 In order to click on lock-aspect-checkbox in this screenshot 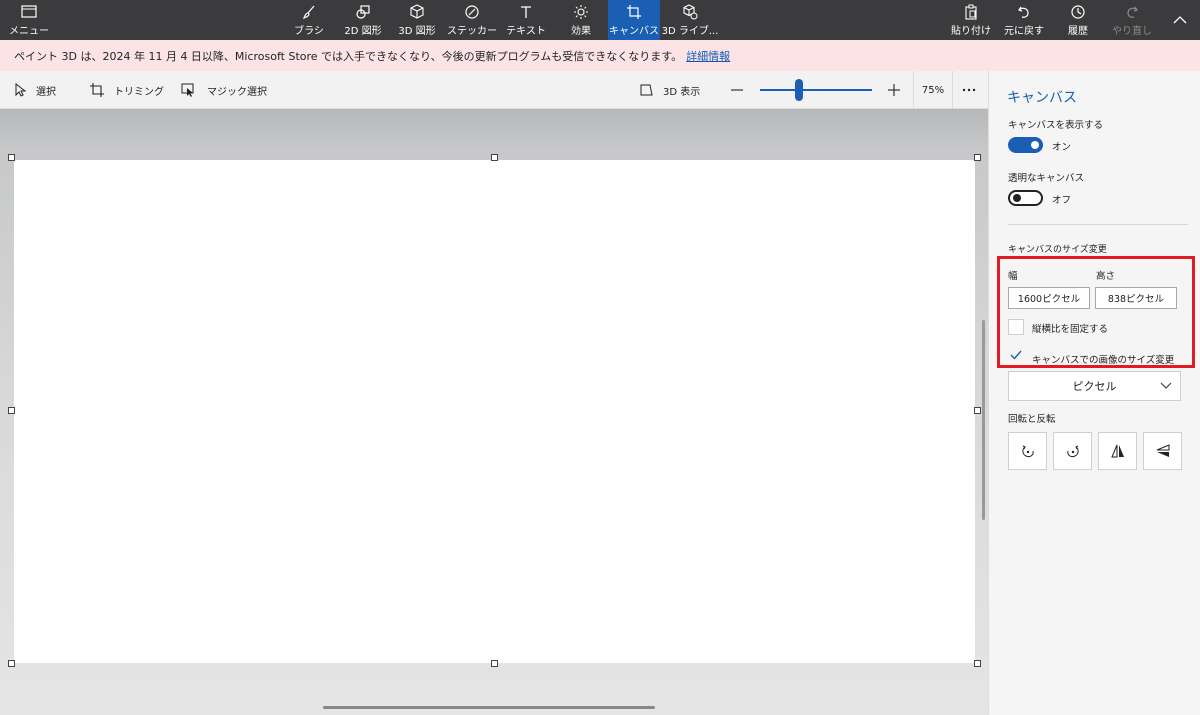, I will do `click(1016, 327)`.